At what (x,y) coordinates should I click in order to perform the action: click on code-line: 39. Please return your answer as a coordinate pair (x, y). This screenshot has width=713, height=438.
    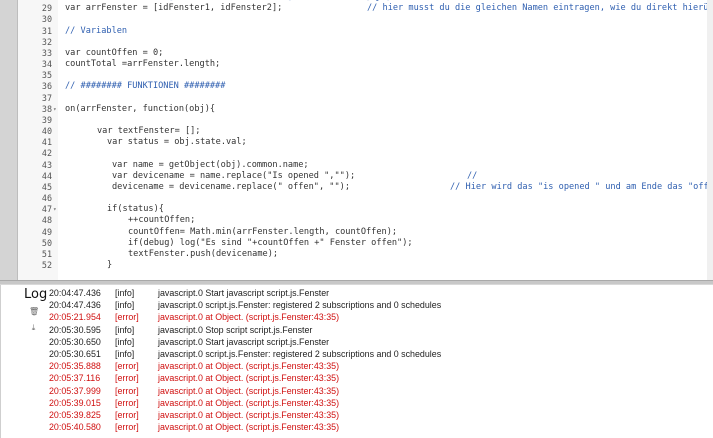
    Looking at the image, I should click on (365, 120).